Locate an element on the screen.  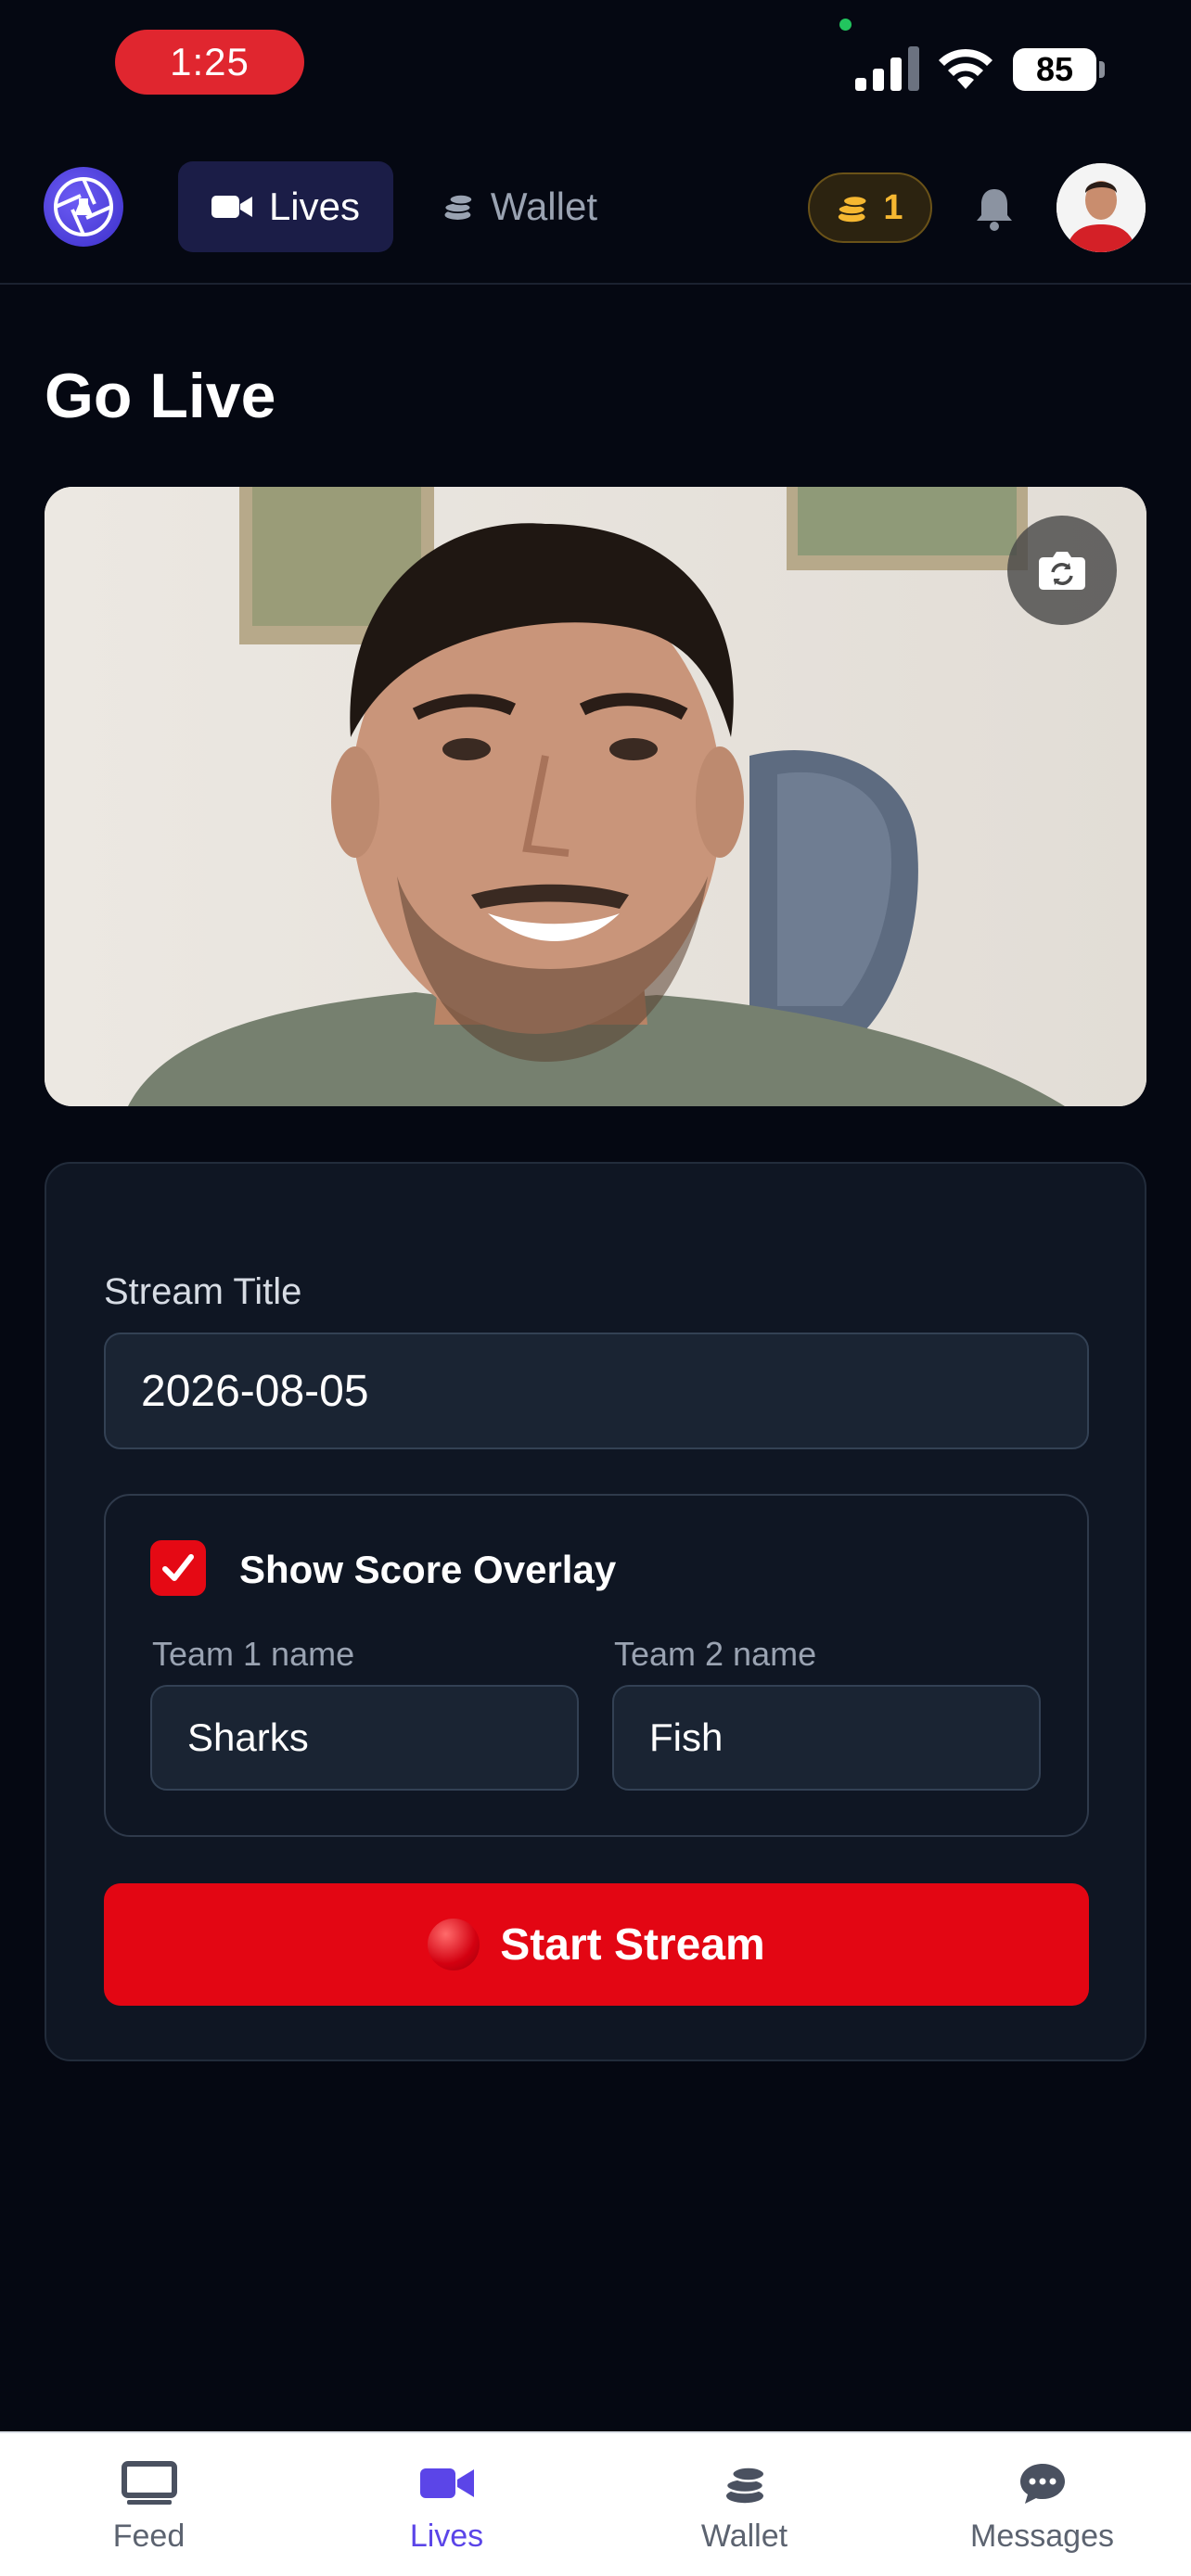
status-time: 1:25 is located at coordinates (209, 62).